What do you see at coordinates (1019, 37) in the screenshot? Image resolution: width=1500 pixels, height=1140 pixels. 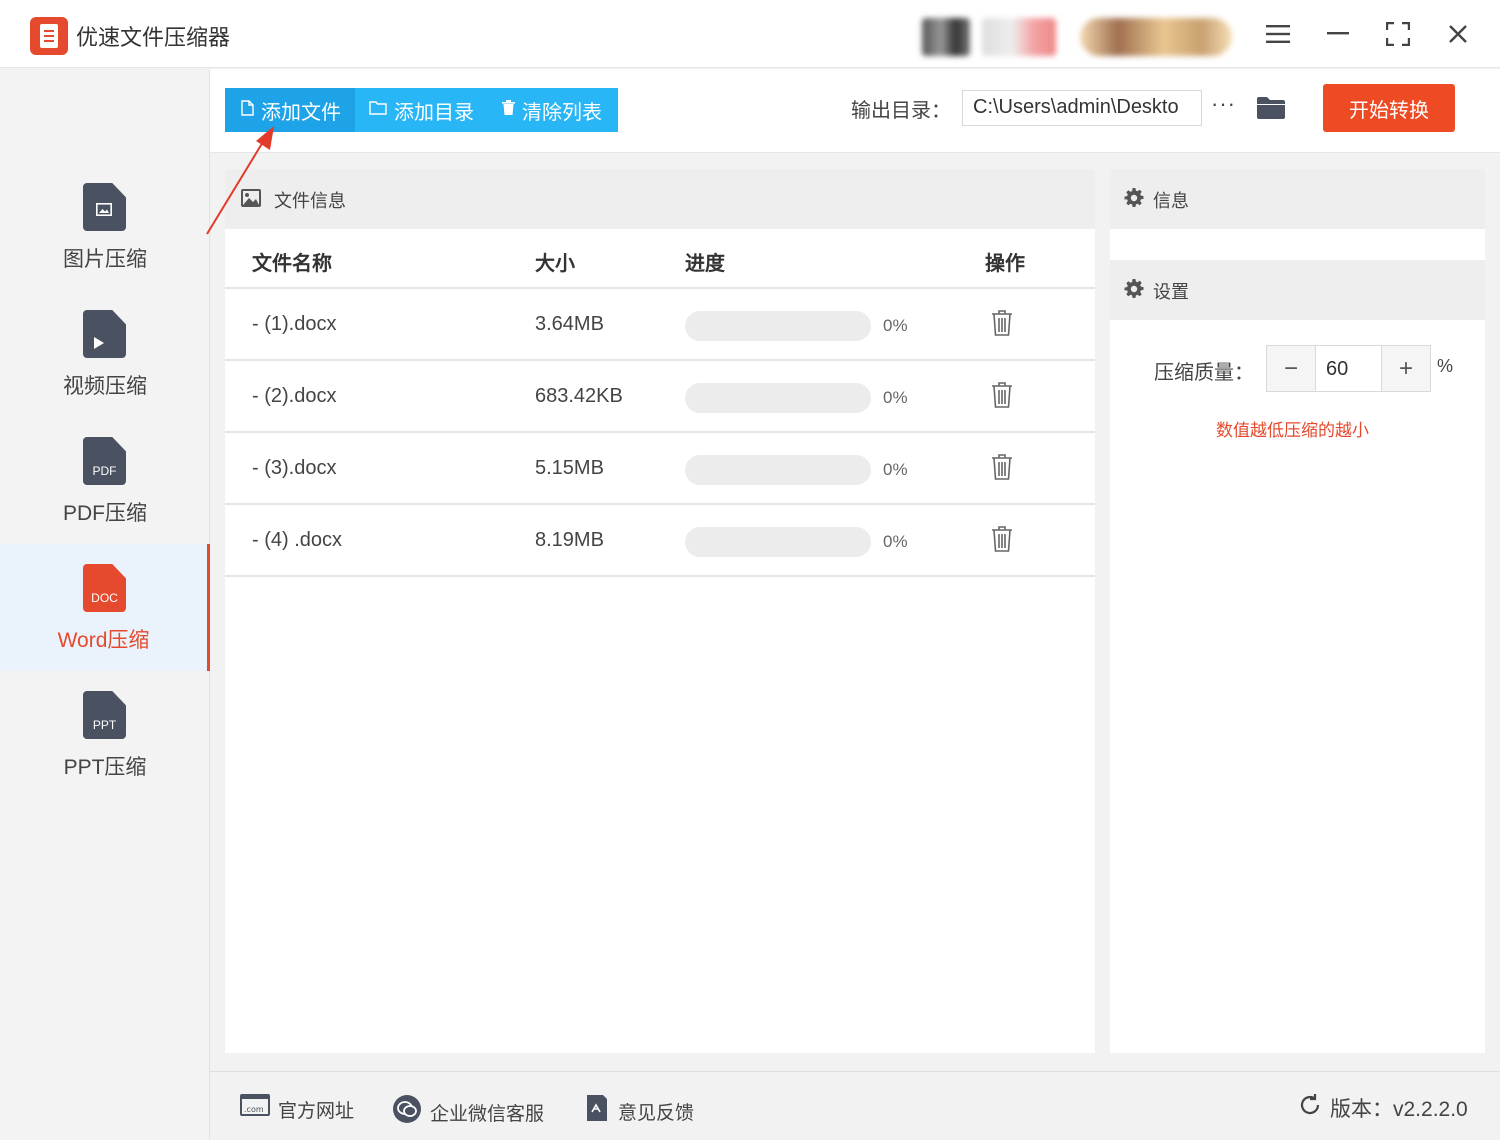 I see `blurred-user-info` at bounding box center [1019, 37].